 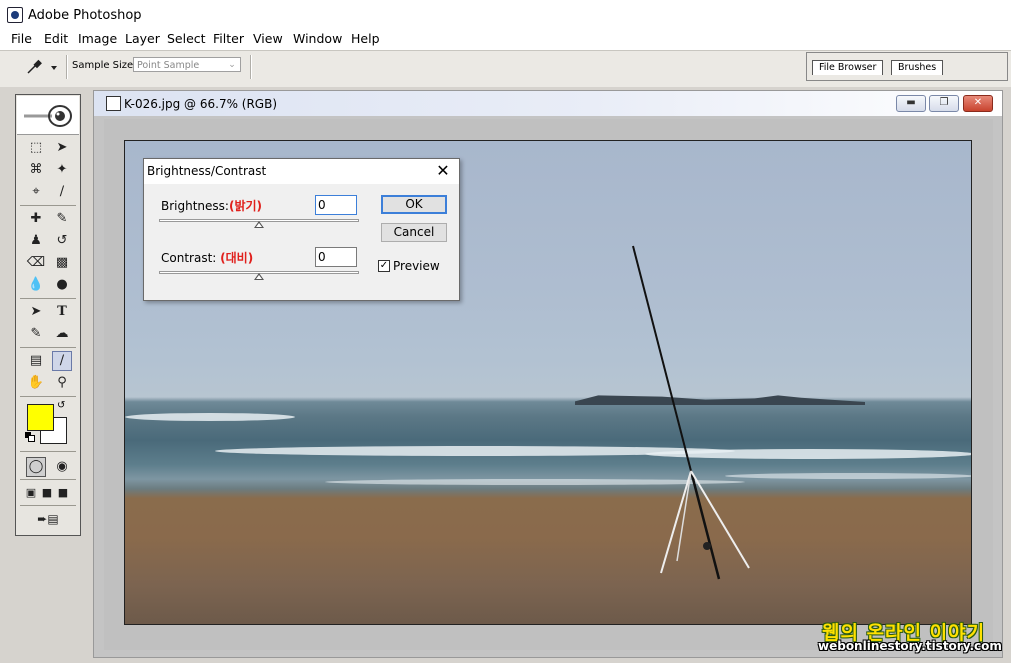 I want to click on standard-mode-icon: ◯, so click(x=36, y=467).